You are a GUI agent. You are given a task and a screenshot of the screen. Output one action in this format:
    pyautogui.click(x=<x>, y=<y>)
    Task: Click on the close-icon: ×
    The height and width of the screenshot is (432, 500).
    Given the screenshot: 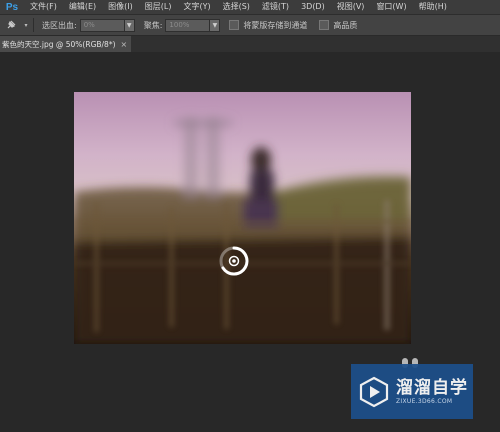 What is the action you would take?
    pyautogui.click(x=124, y=44)
    